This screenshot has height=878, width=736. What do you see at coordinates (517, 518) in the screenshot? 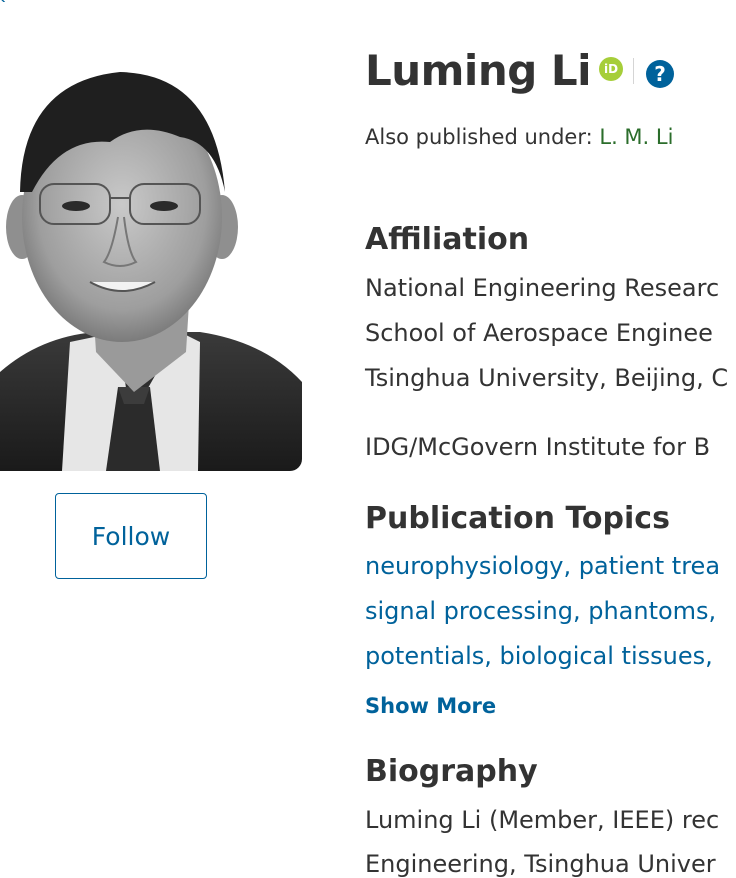
I see `publication-topics-title: Publication Topics` at bounding box center [517, 518].